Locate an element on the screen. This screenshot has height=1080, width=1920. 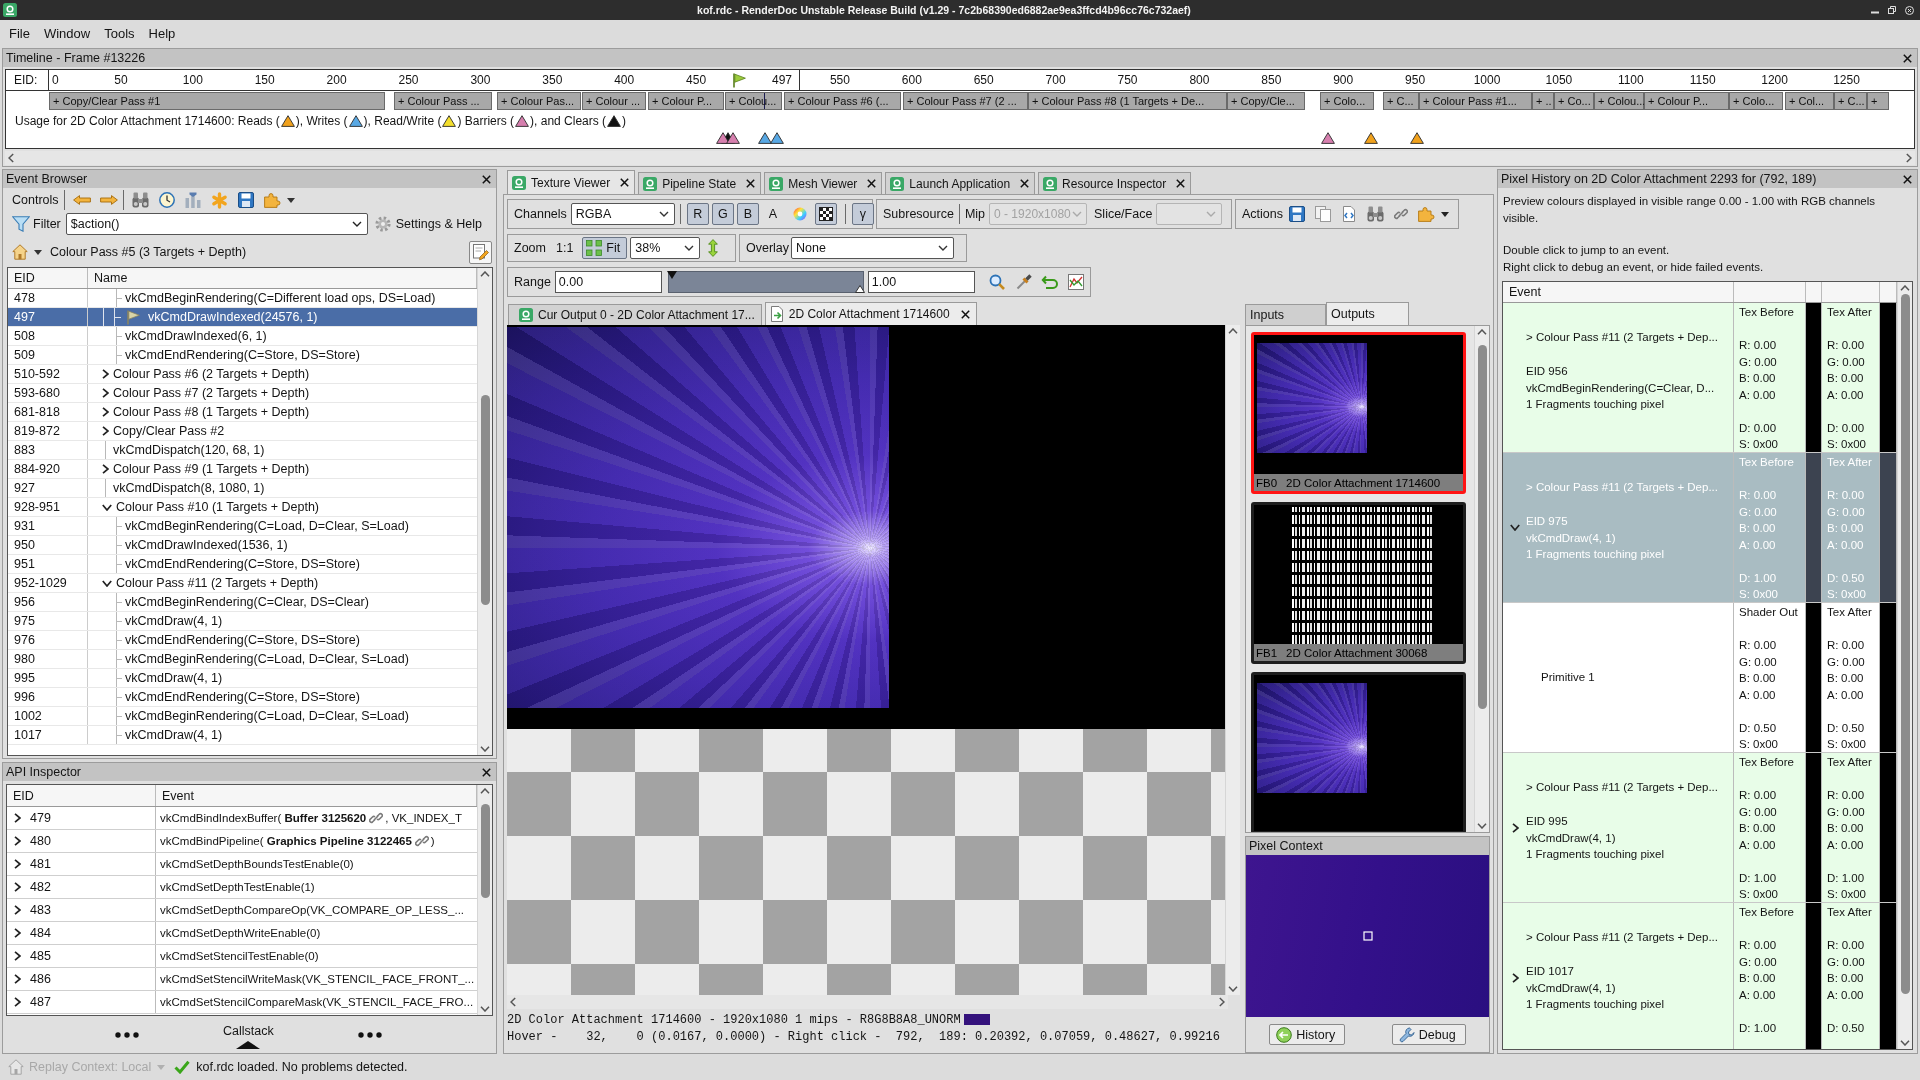
channels-dropdown: RGBA is located at coordinates (622, 214).